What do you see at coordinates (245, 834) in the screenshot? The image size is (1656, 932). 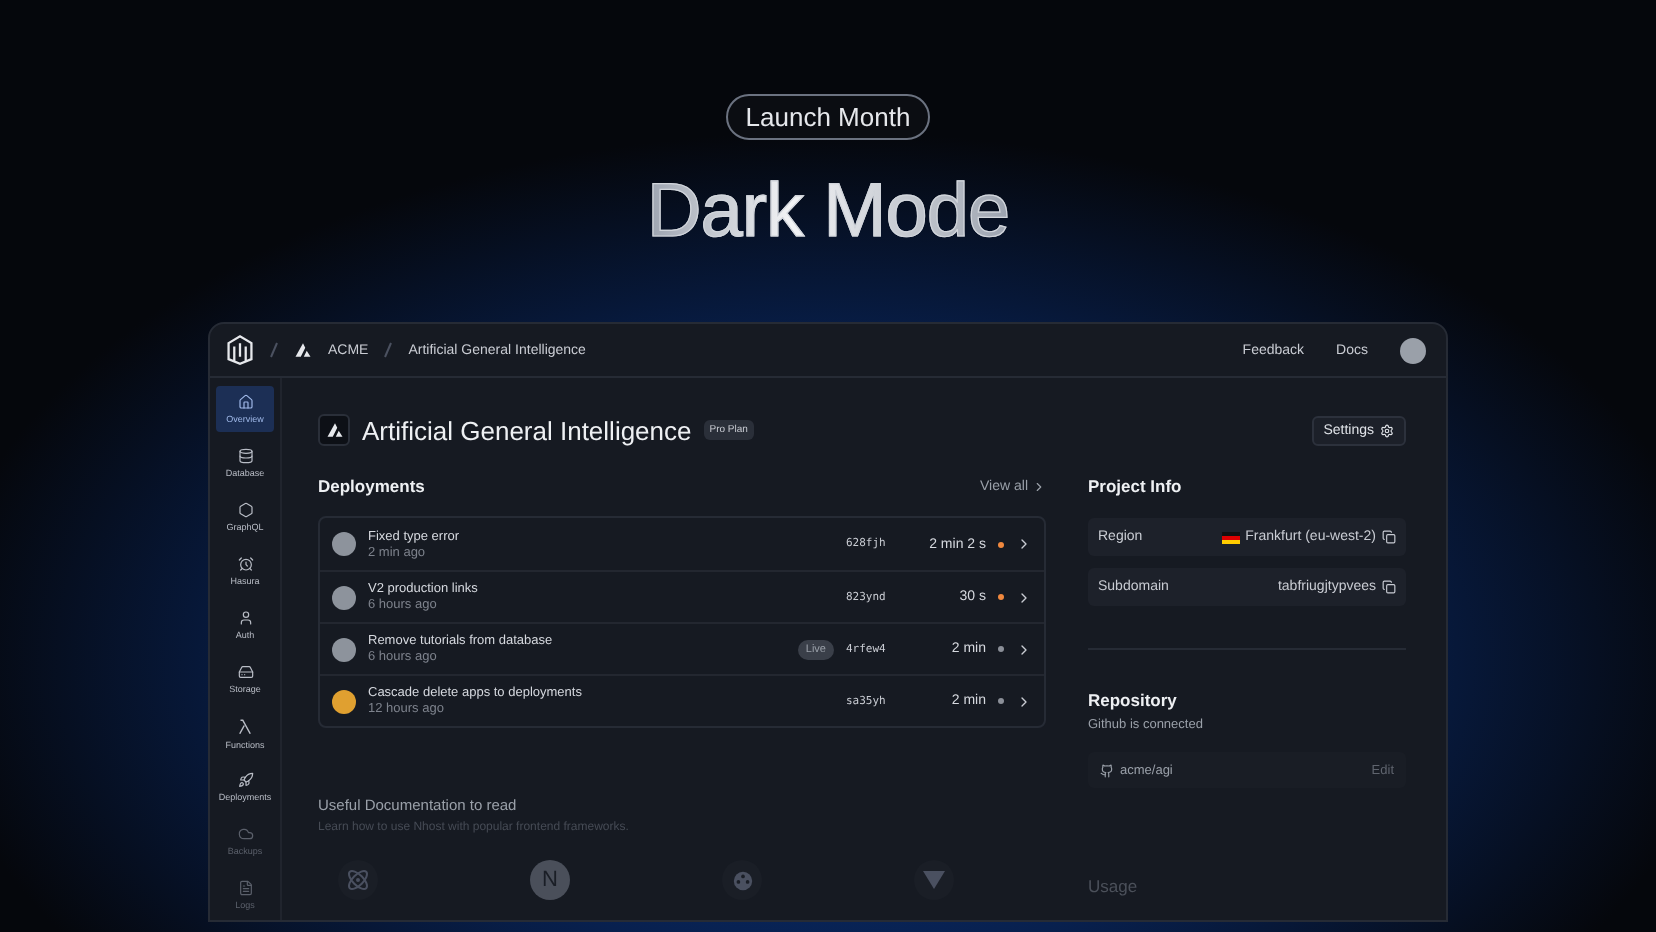 I see `cloud-icon` at bounding box center [245, 834].